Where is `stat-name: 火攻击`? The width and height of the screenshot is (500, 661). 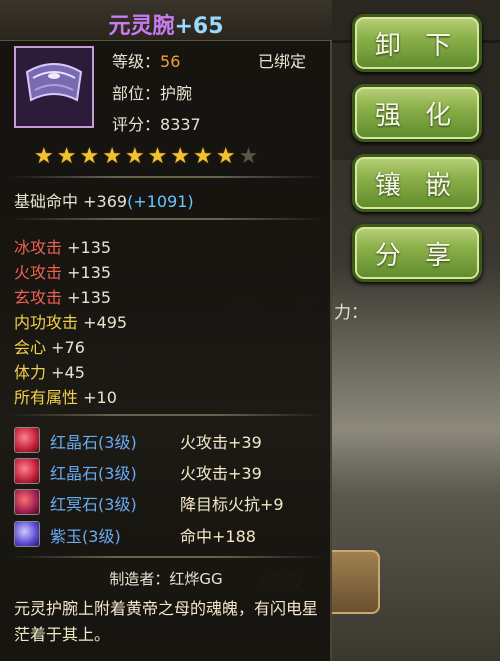
stat-name: 火攻击 is located at coordinates (38, 272).